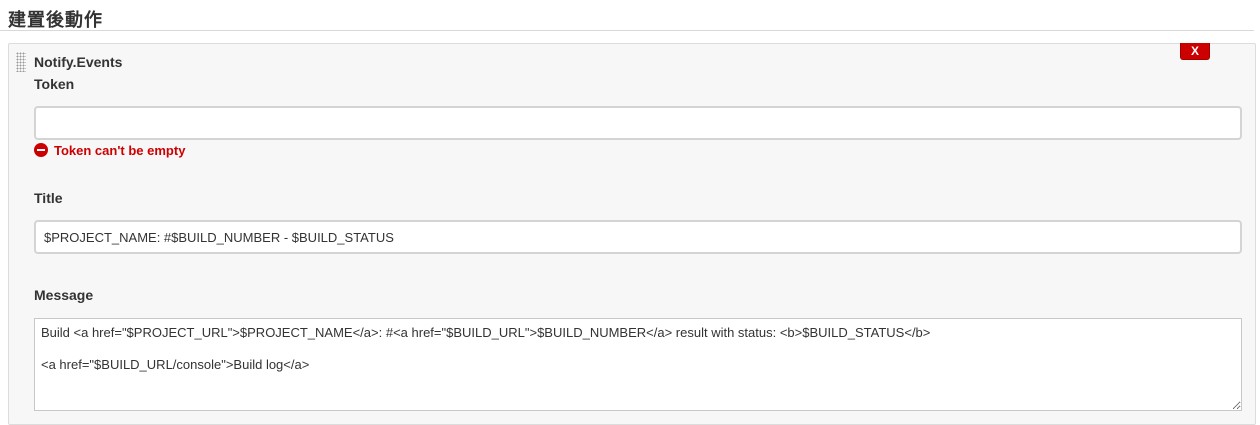 This screenshot has height=425, width=1260. What do you see at coordinates (1195, 51) in the screenshot?
I see `delete-step-button: X` at bounding box center [1195, 51].